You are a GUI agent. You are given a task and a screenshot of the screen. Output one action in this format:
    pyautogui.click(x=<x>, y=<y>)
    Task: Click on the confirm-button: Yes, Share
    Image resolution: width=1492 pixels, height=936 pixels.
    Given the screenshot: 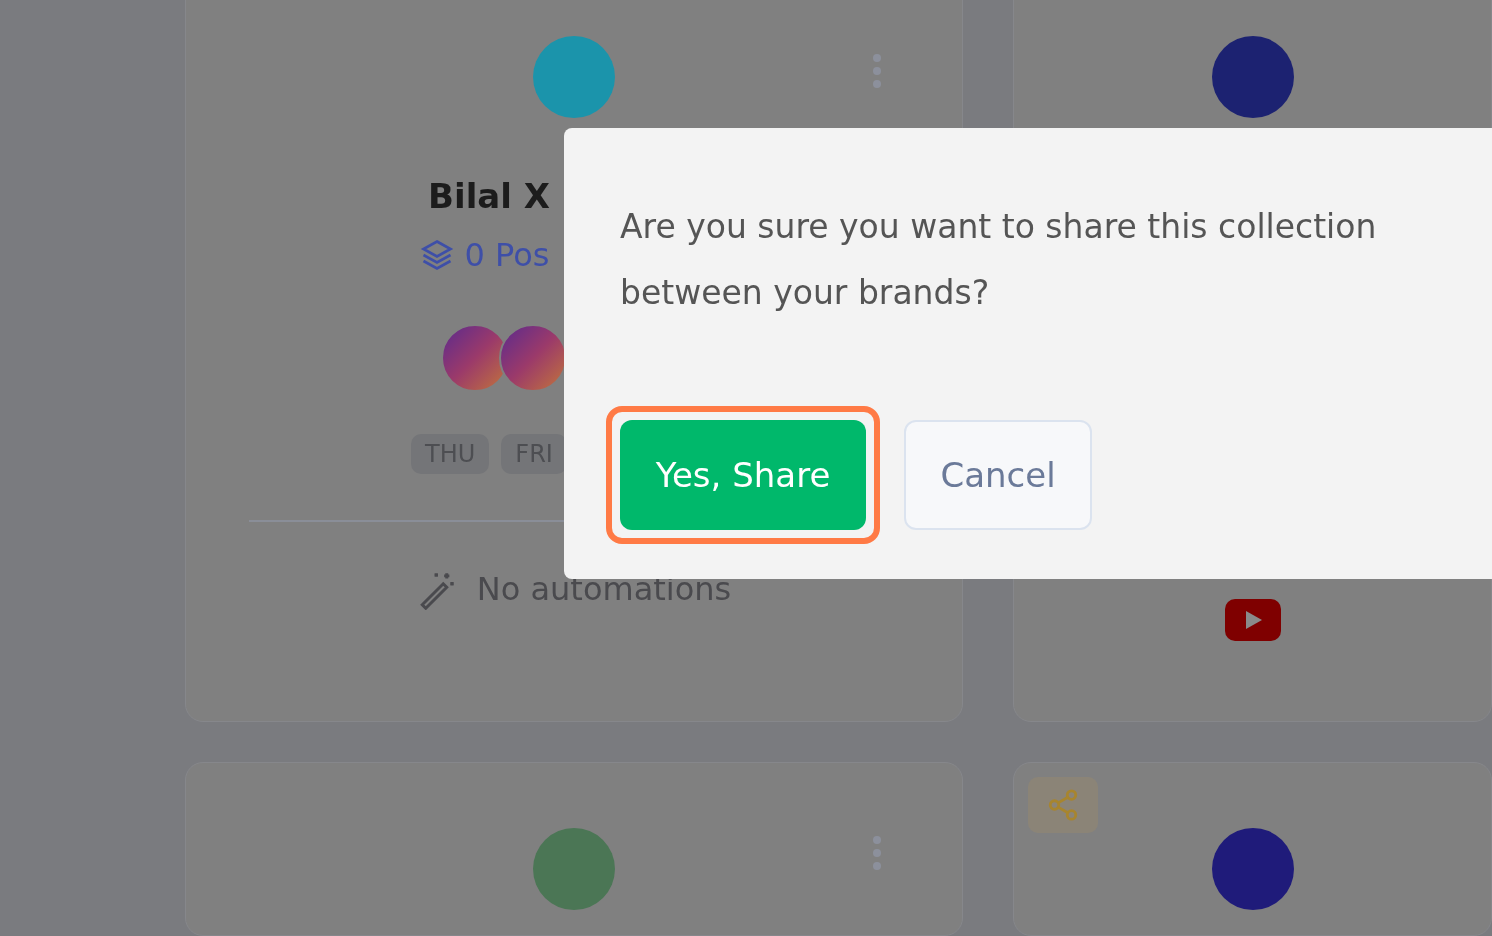 What is the action you would take?
    pyautogui.click(x=743, y=475)
    